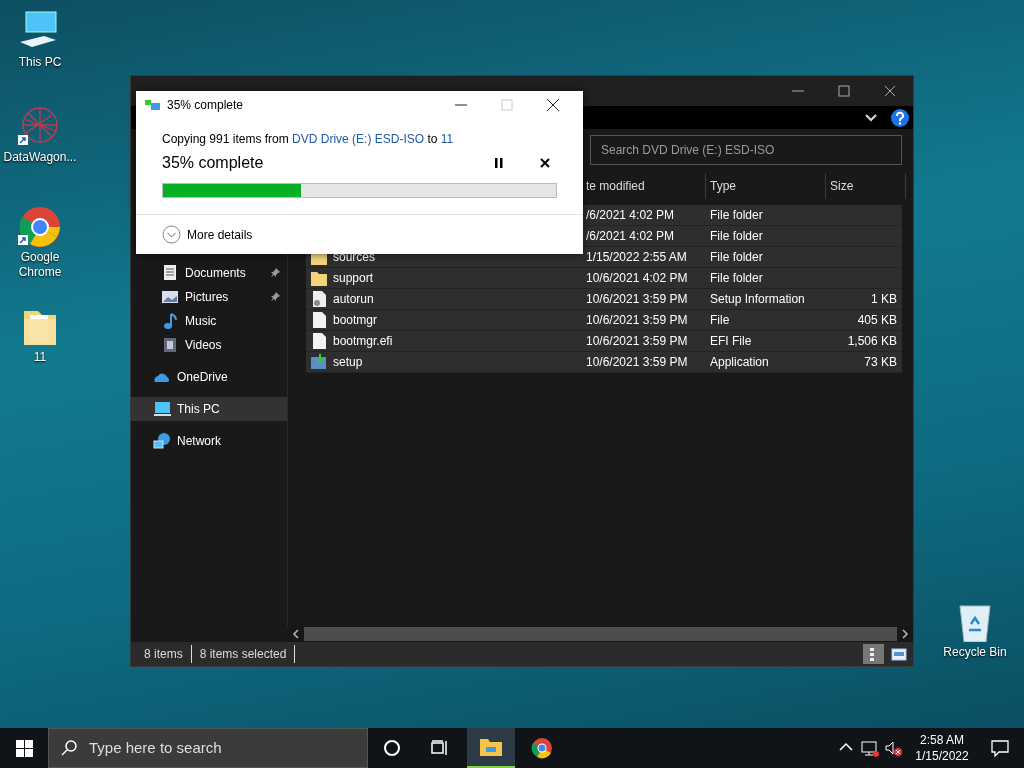 Image resolution: width=1024 pixels, height=768 pixels. What do you see at coordinates (203, 345) in the screenshot?
I see `sidebar-label: Videos` at bounding box center [203, 345].